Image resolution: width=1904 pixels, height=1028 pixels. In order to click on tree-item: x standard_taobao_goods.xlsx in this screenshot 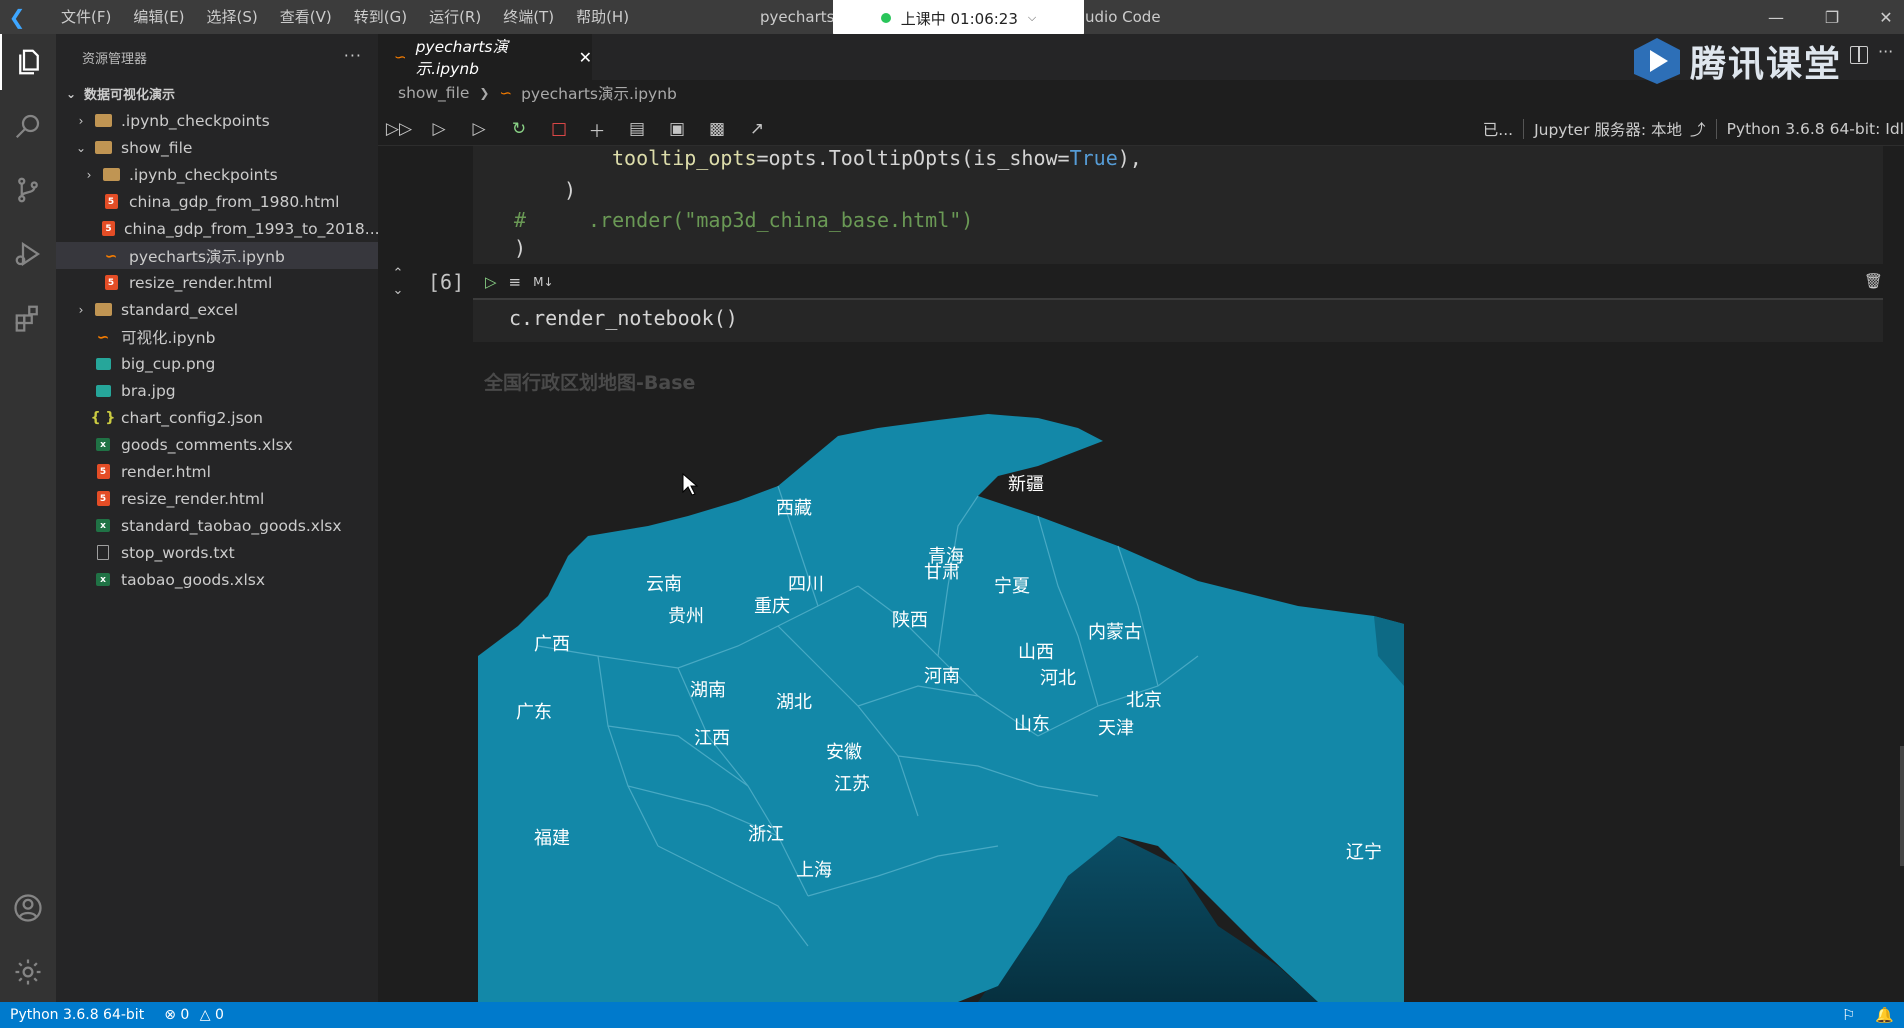, I will do `click(217, 525)`.